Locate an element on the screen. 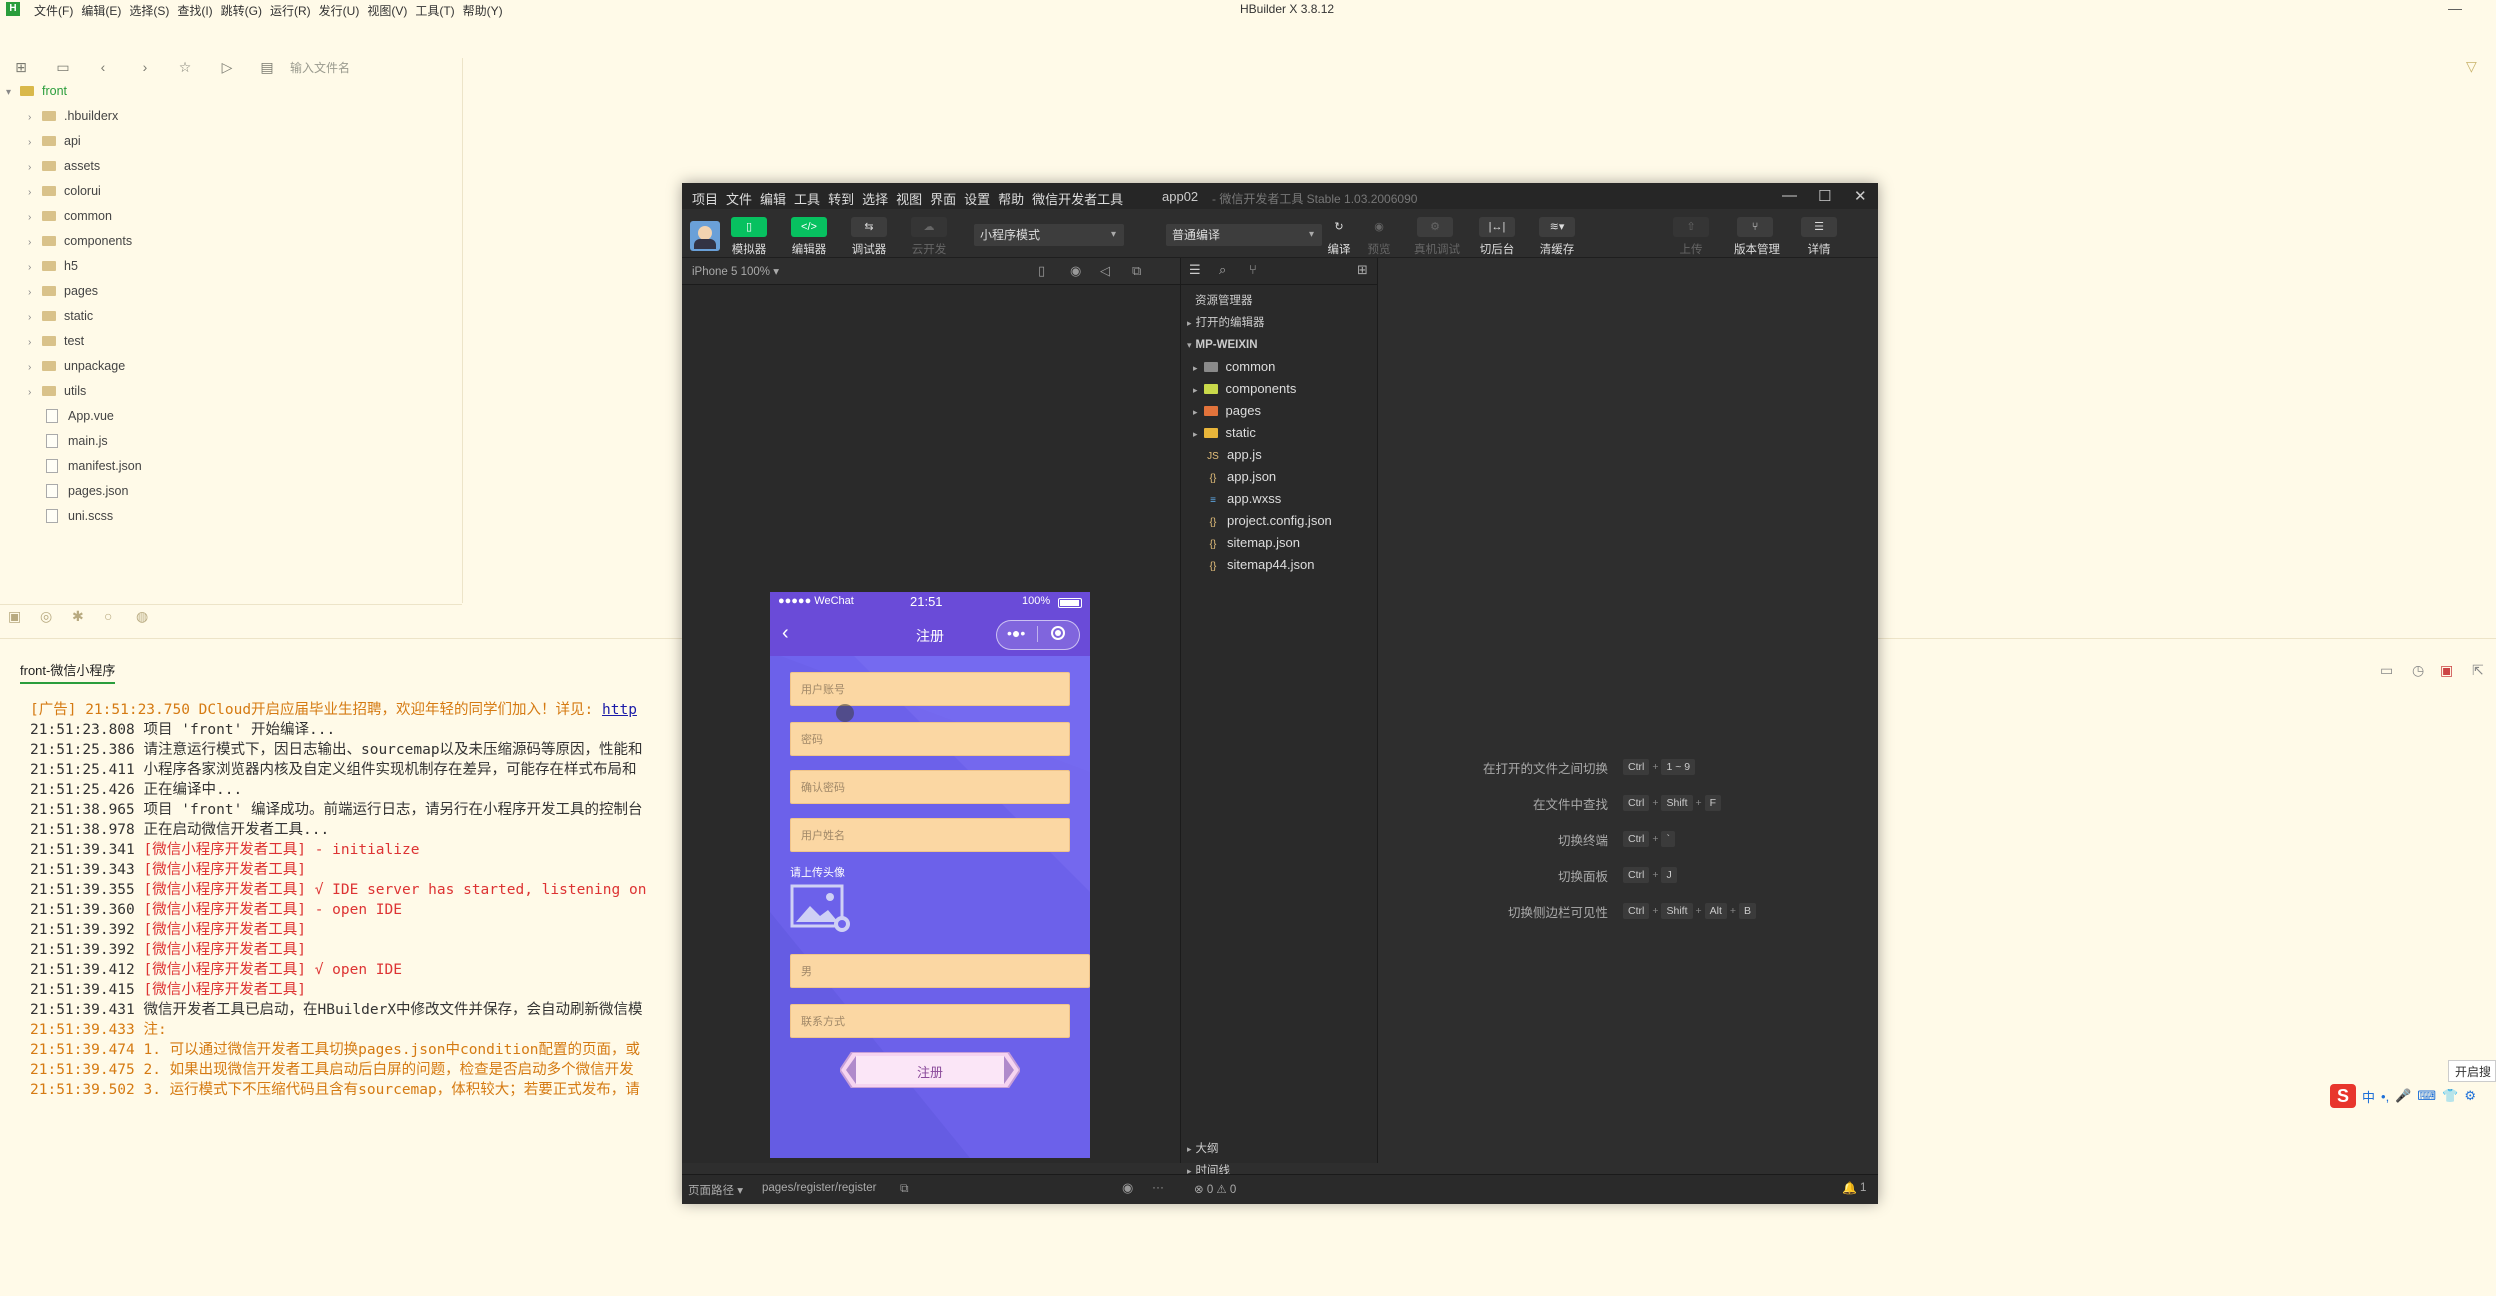  console-stop-icon: ▣ is located at coordinates (2446, 670).